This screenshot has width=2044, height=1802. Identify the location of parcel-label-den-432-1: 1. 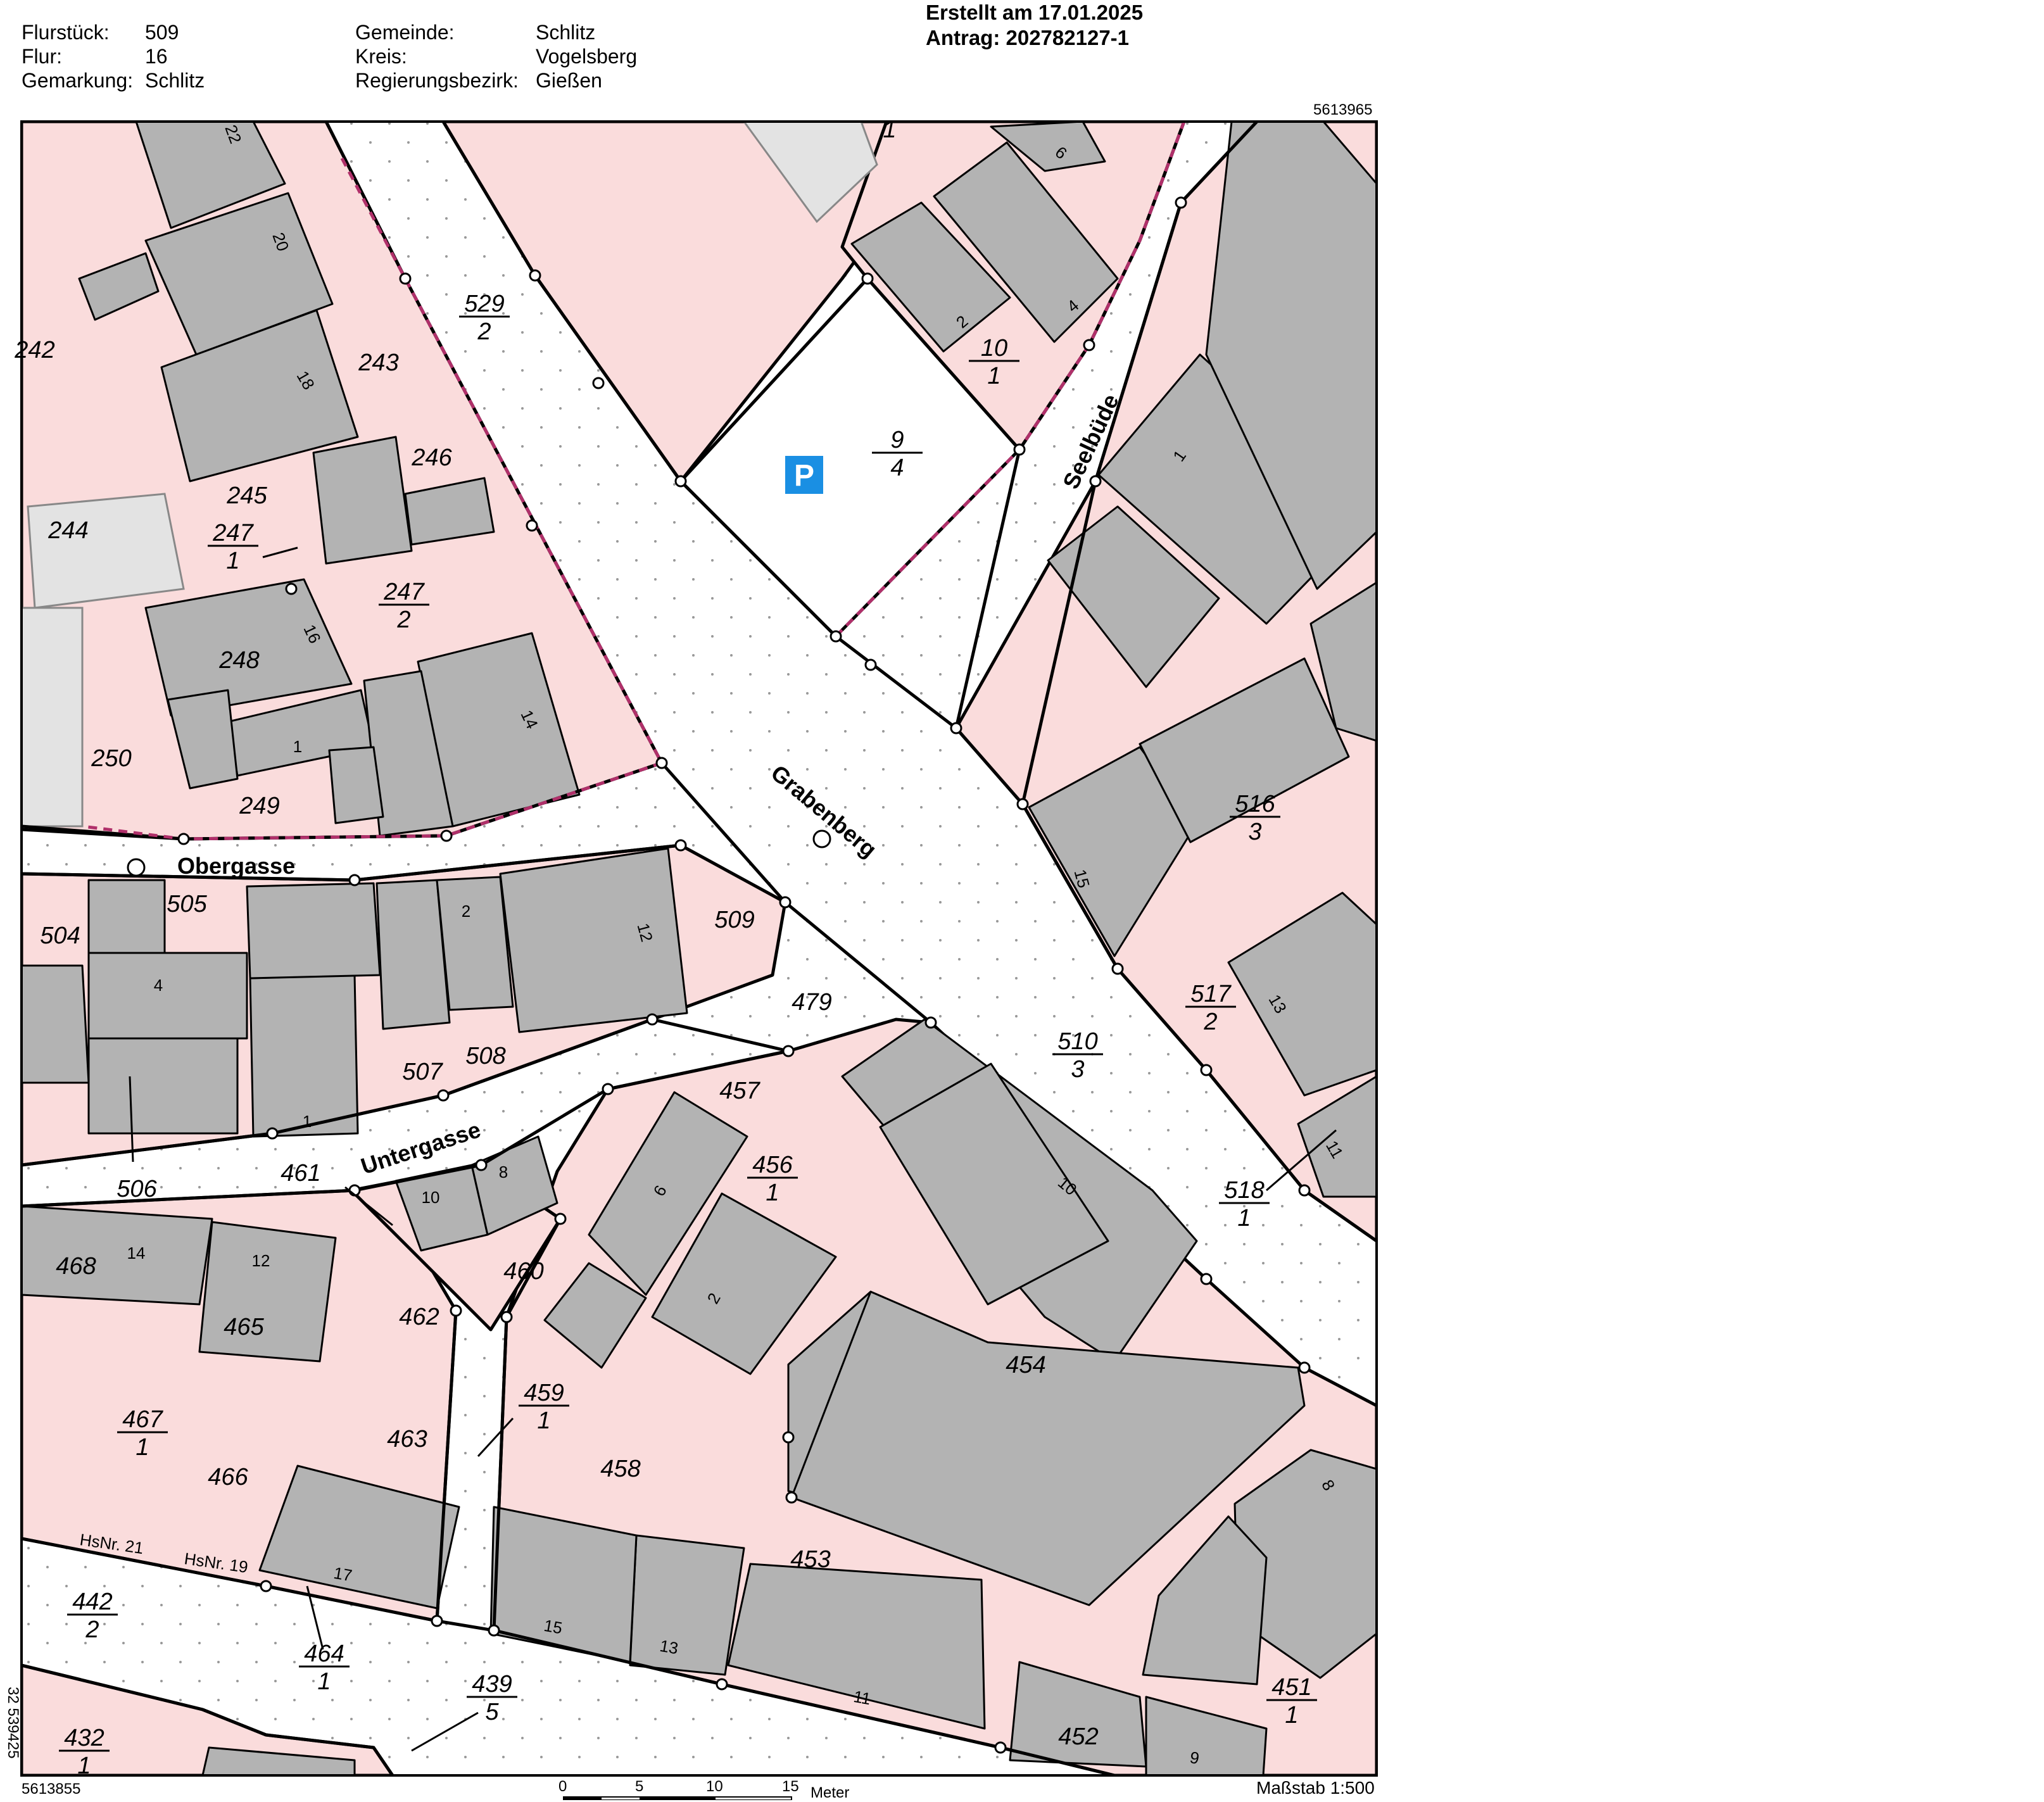
(84, 1766).